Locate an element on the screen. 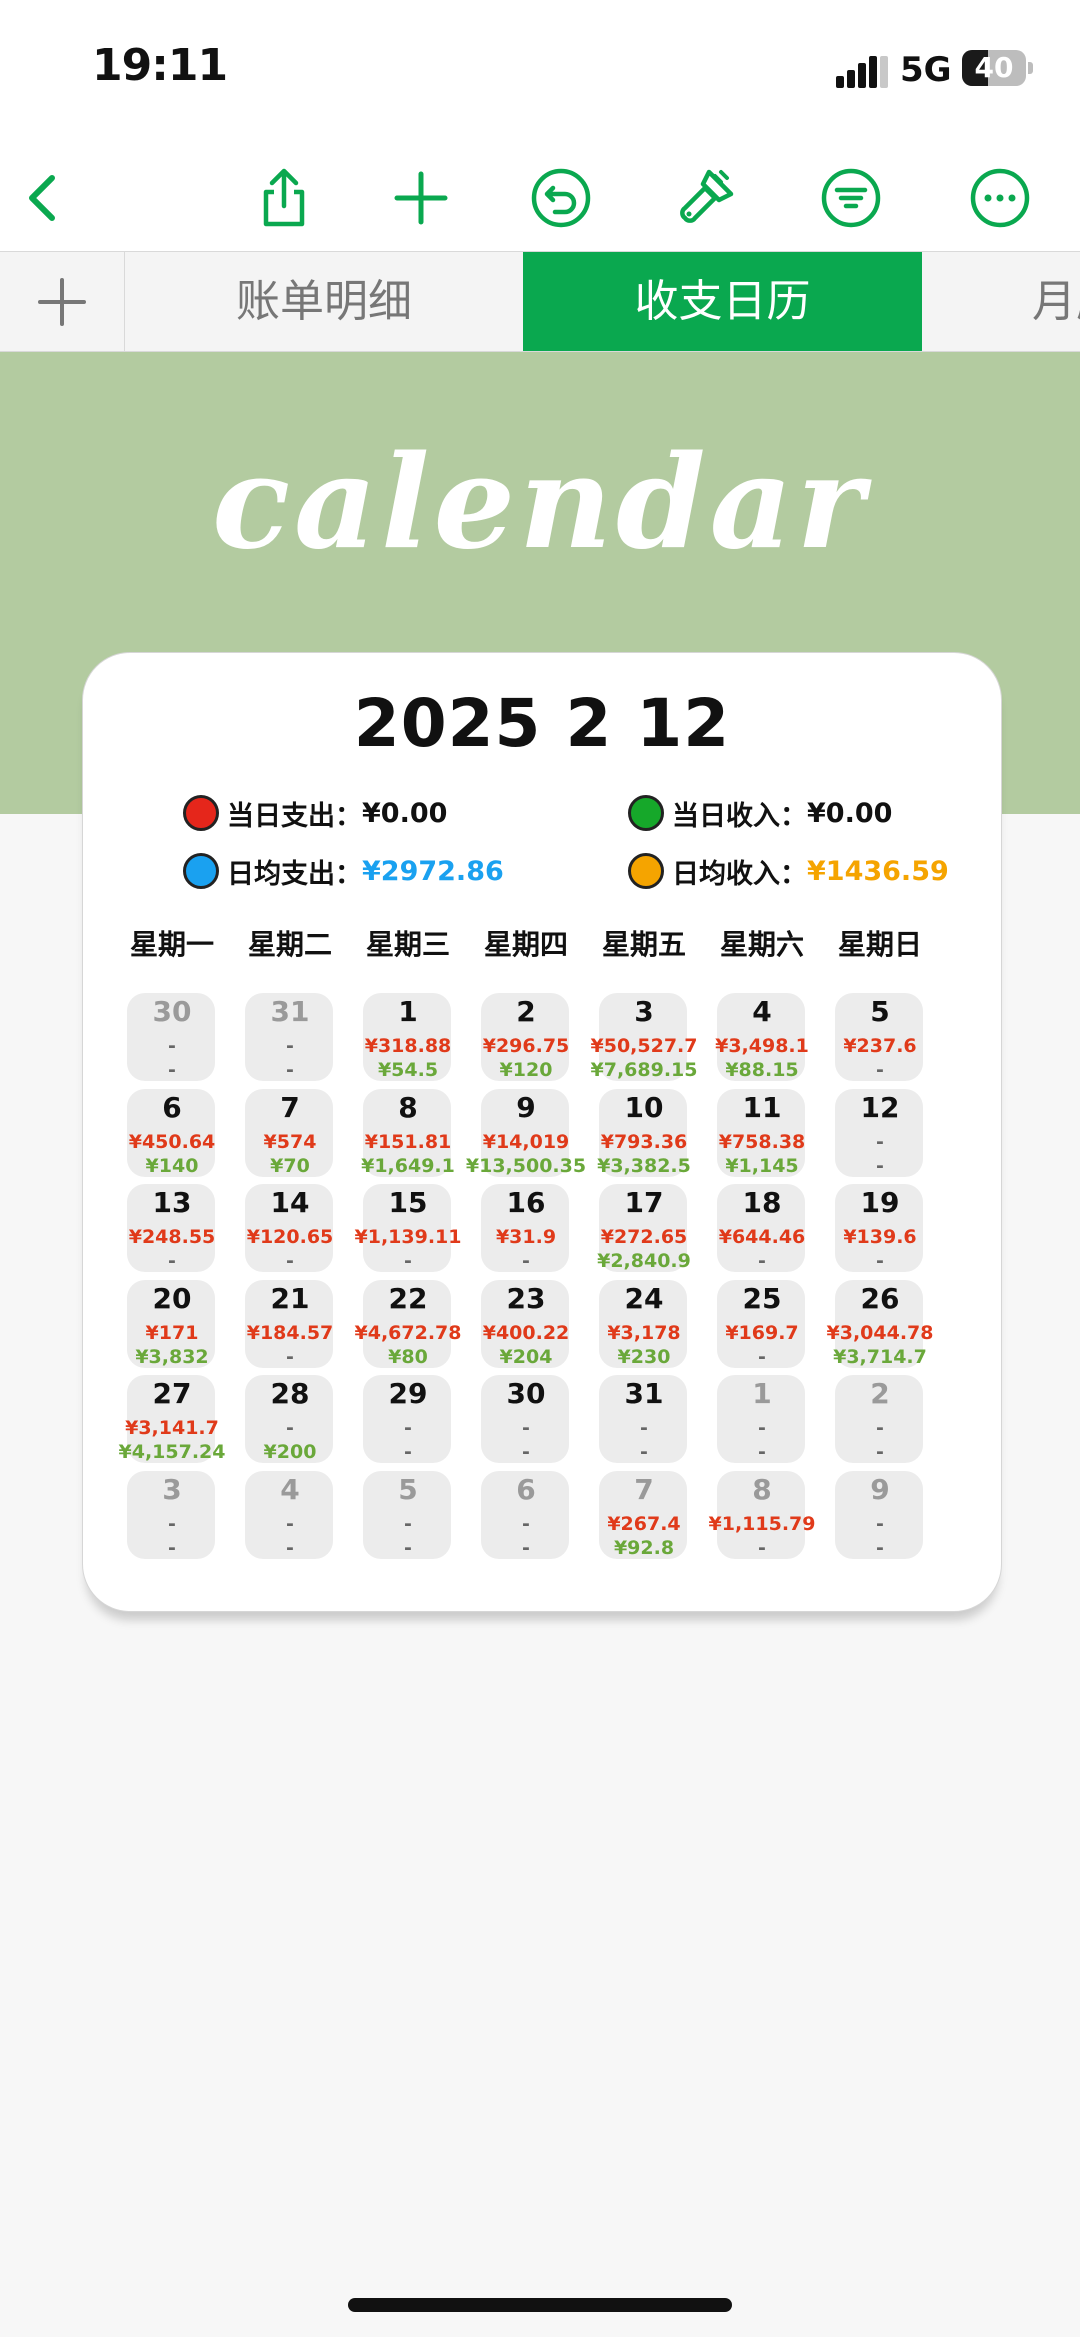 This screenshot has width=1080, height=2337. day-expense: ¥574 is located at coordinates (290, 1141).